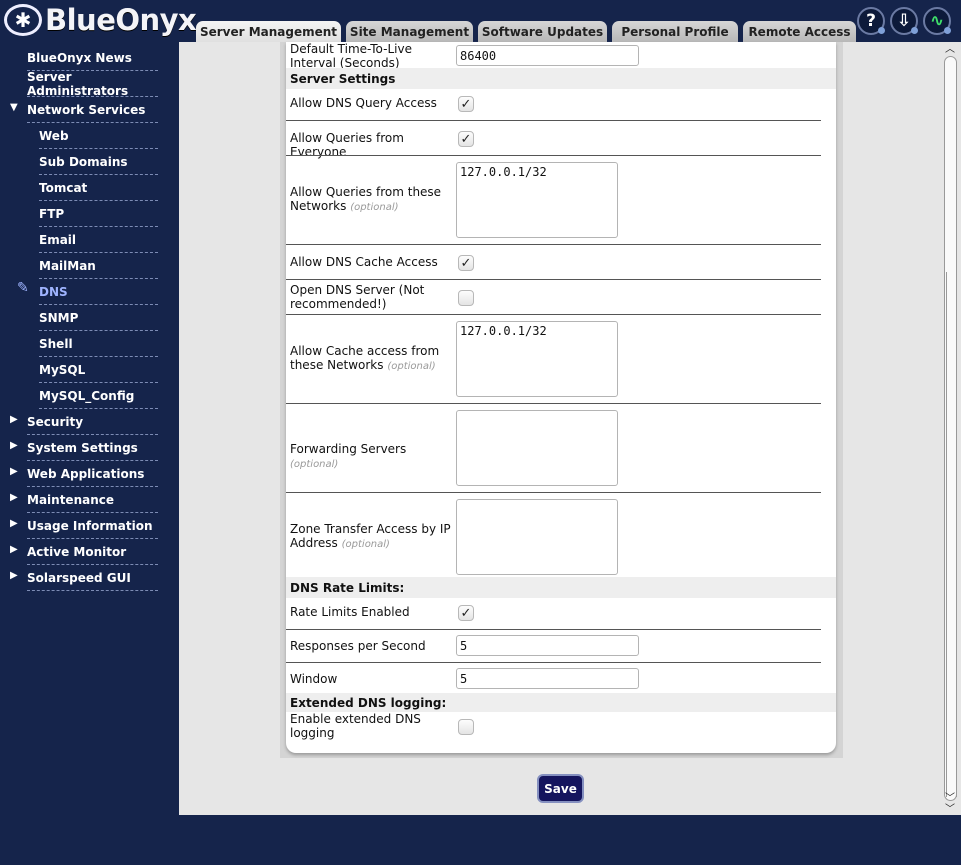 This screenshot has height=865, width=961. I want to click on sidebar-item-network-services: Network Services, so click(92, 110).